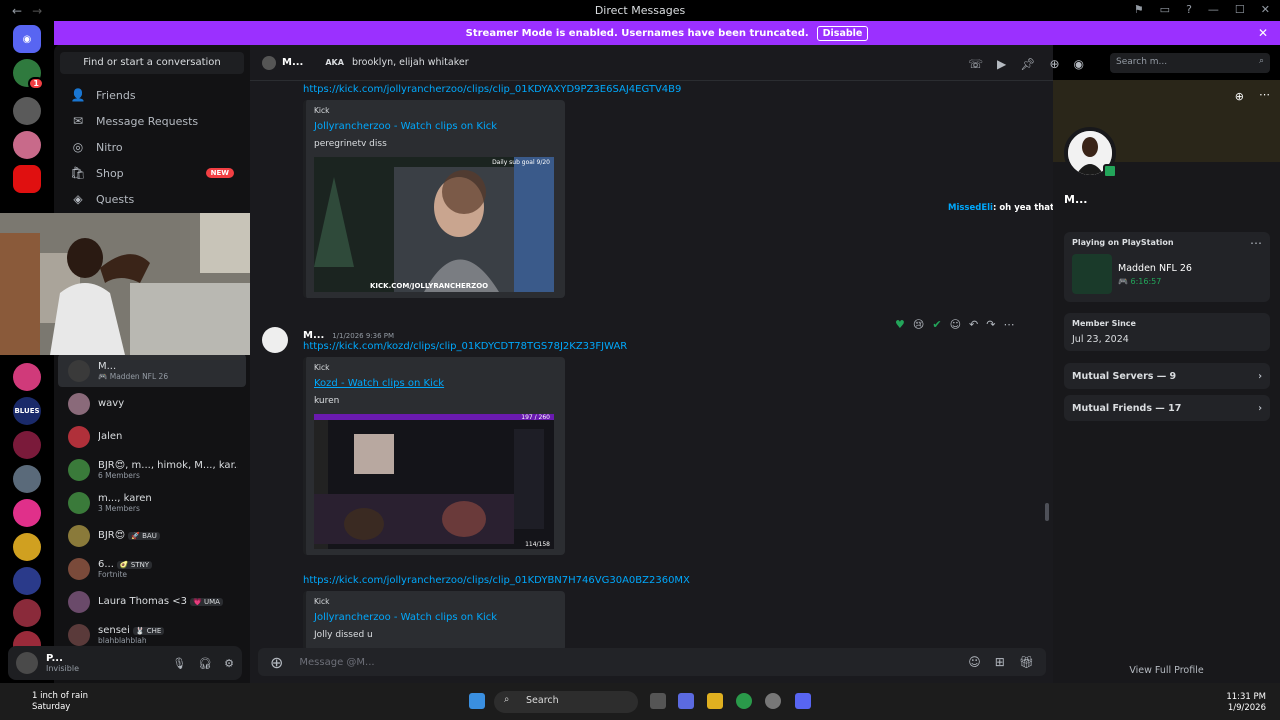 The image size is (1280, 720). Describe the element at coordinates (152, 601) in the screenshot. I see `dm-item: Laura Thomas <3 💗 UMA` at that location.